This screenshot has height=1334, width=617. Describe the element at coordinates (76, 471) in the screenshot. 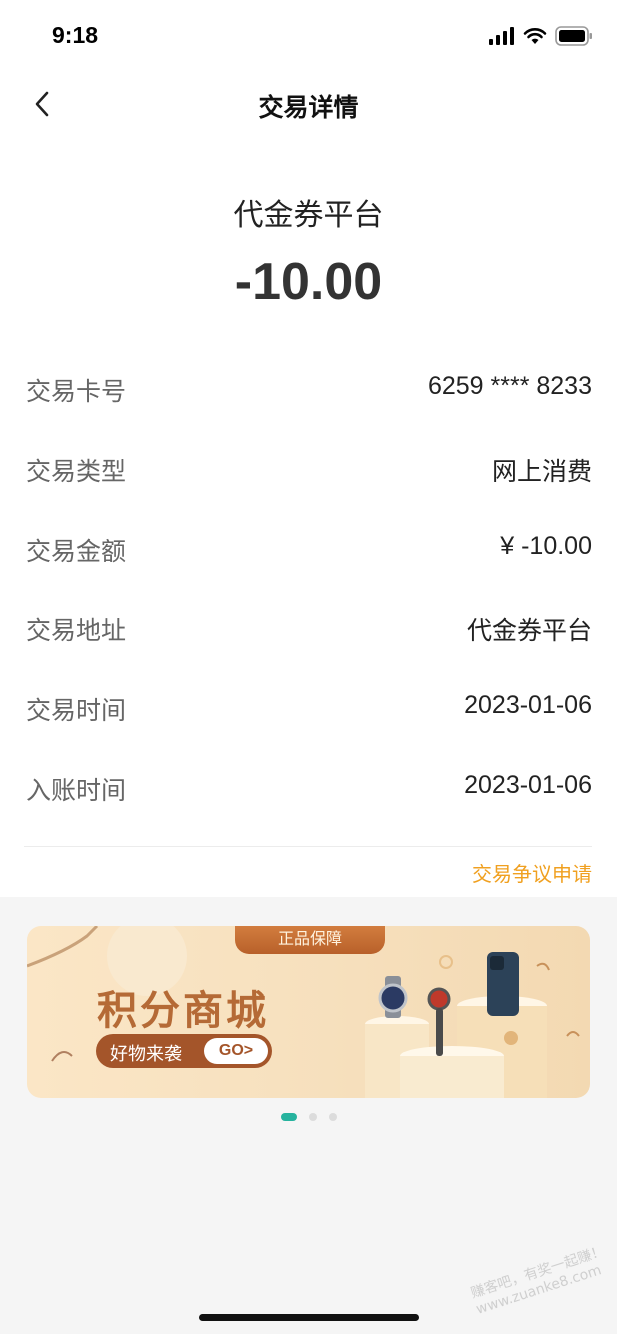

I see `detail-label: 交易类型` at that location.